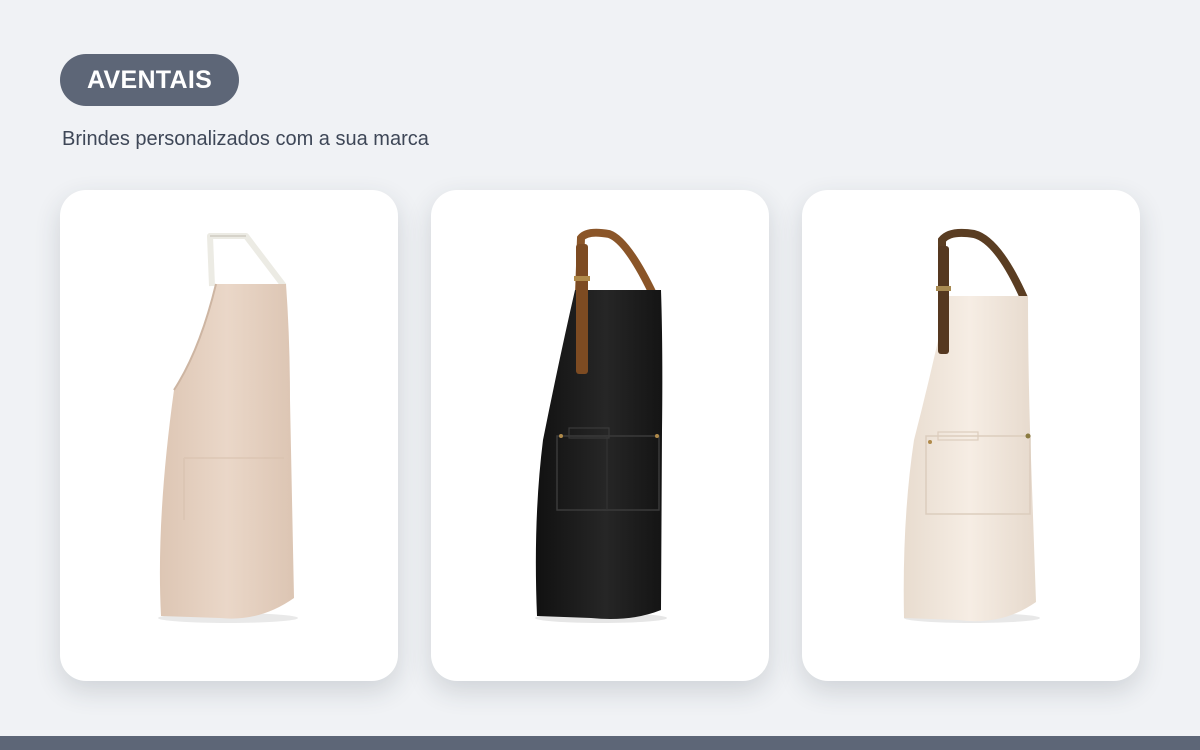  I want to click on page-subtitle: Brindes personalizados com a sua marca, so click(245, 139).